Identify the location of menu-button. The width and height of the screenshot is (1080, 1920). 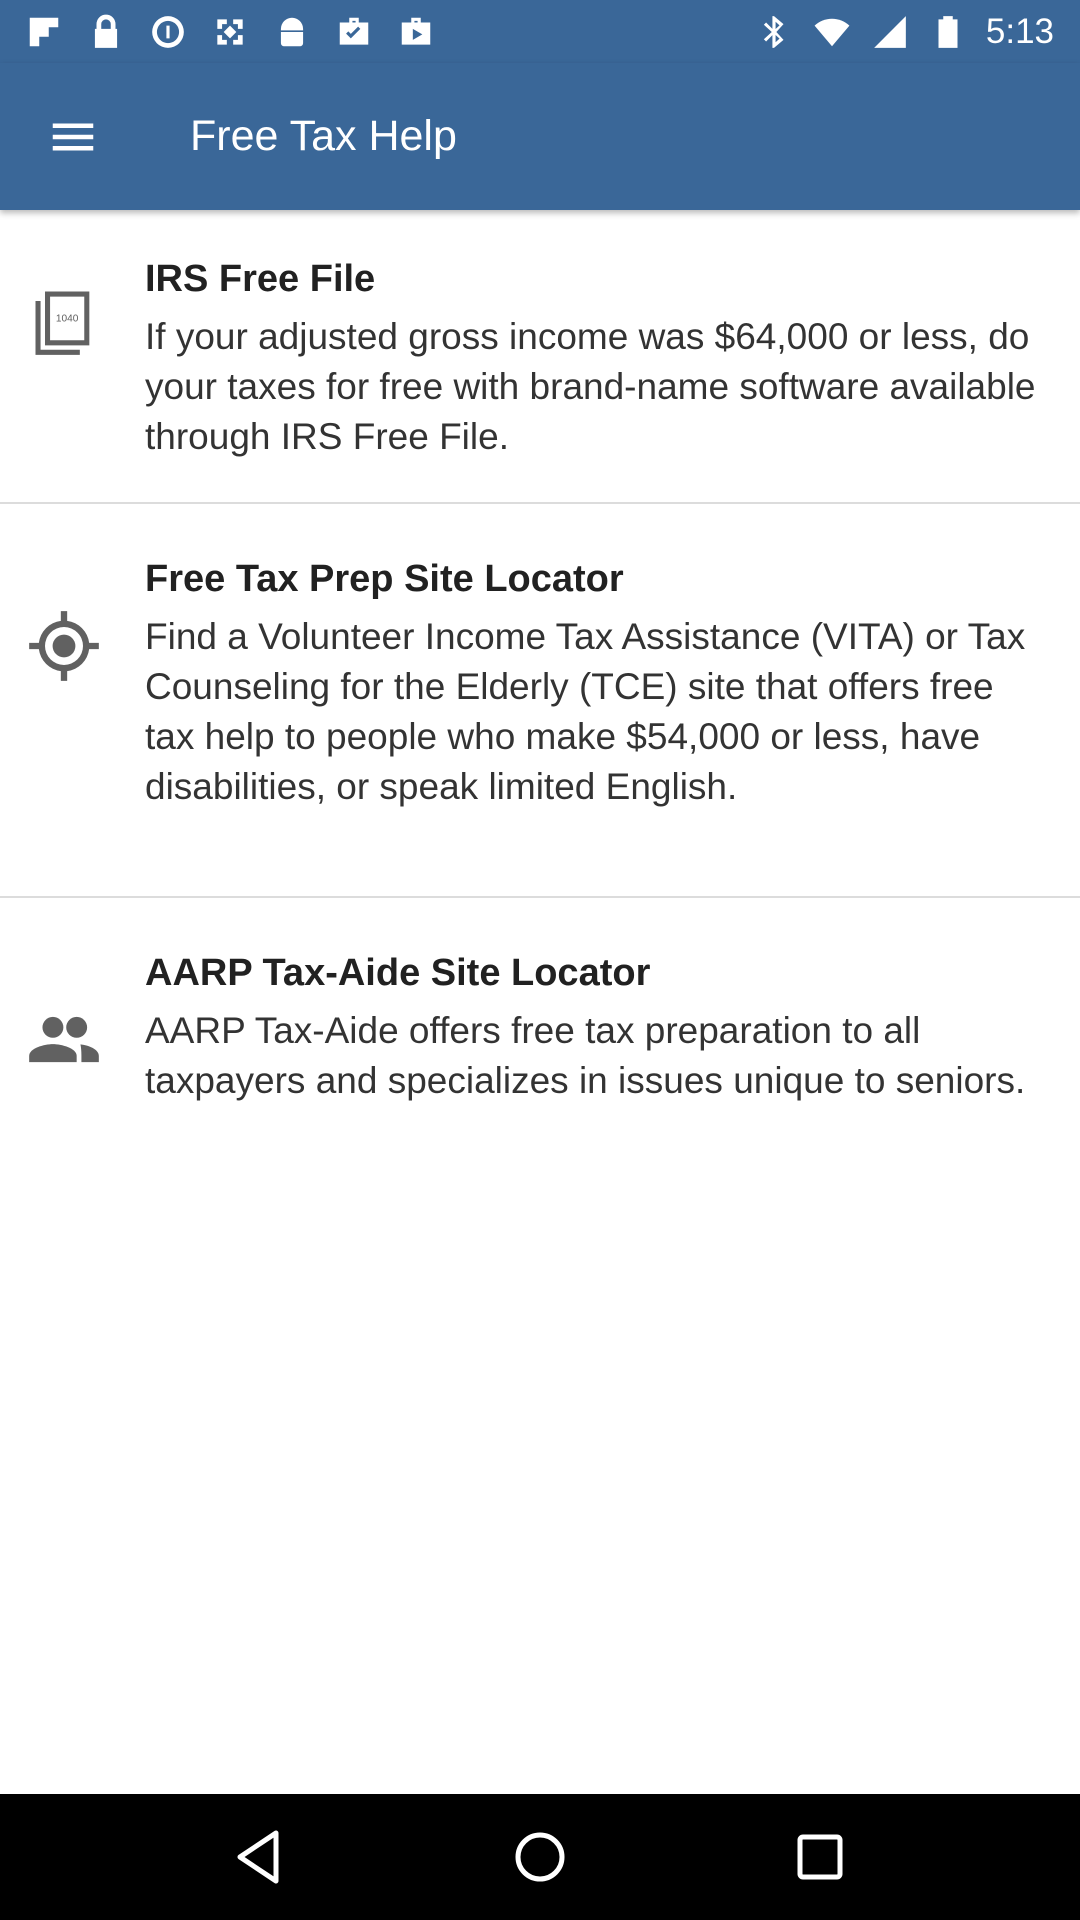
(73, 136).